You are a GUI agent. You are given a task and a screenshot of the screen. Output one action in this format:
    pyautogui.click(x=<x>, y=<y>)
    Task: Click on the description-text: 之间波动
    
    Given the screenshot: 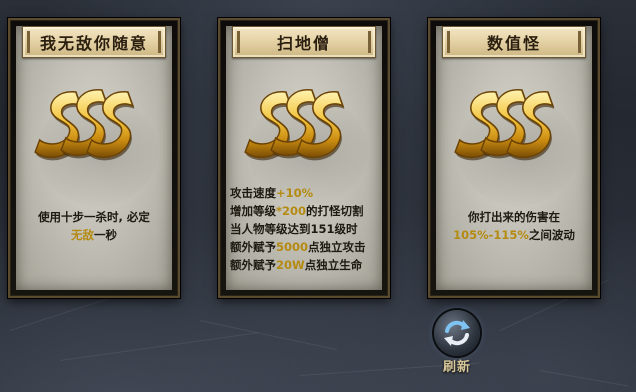 What is the action you would take?
    pyautogui.click(x=551, y=235)
    